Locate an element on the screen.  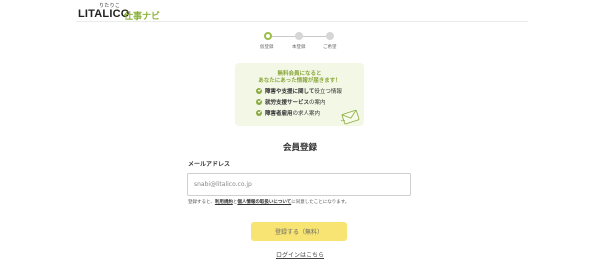
benefit-item: 障害者雇用 の求人案内 is located at coordinates (288, 113).